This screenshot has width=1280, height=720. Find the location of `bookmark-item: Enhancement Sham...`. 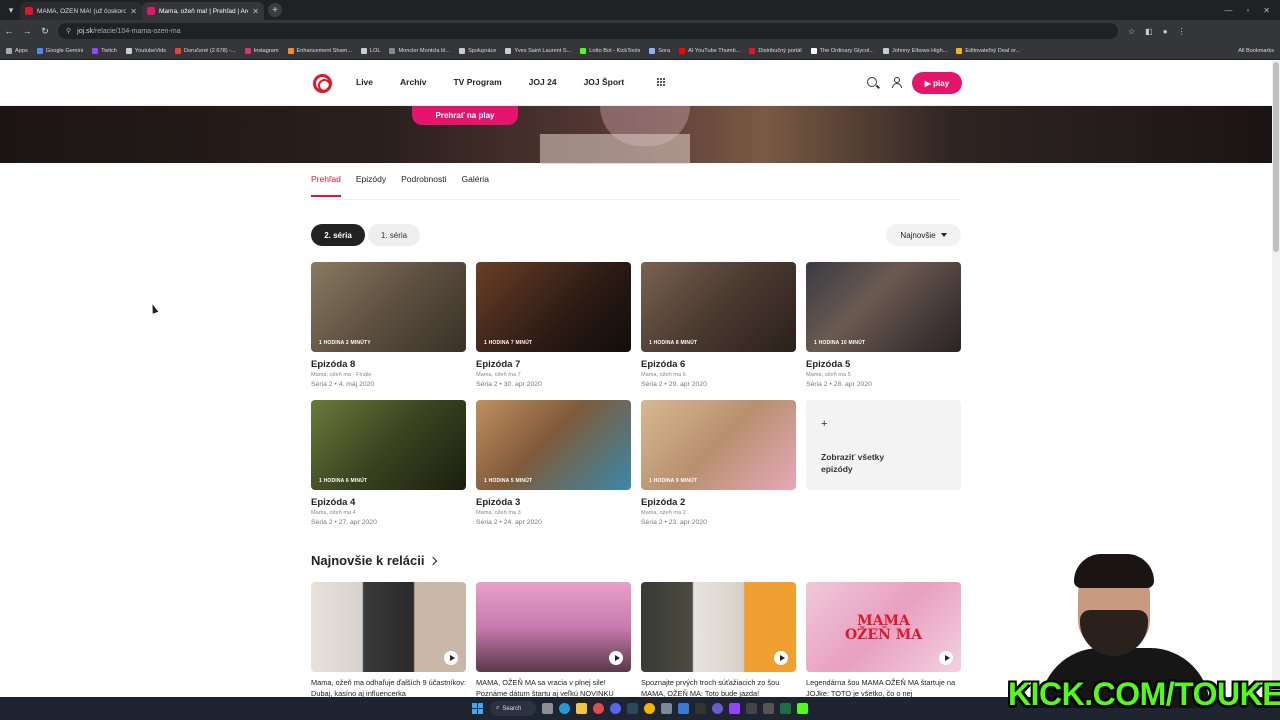

bookmark-item: Enhancement Sham... is located at coordinates (319, 50).